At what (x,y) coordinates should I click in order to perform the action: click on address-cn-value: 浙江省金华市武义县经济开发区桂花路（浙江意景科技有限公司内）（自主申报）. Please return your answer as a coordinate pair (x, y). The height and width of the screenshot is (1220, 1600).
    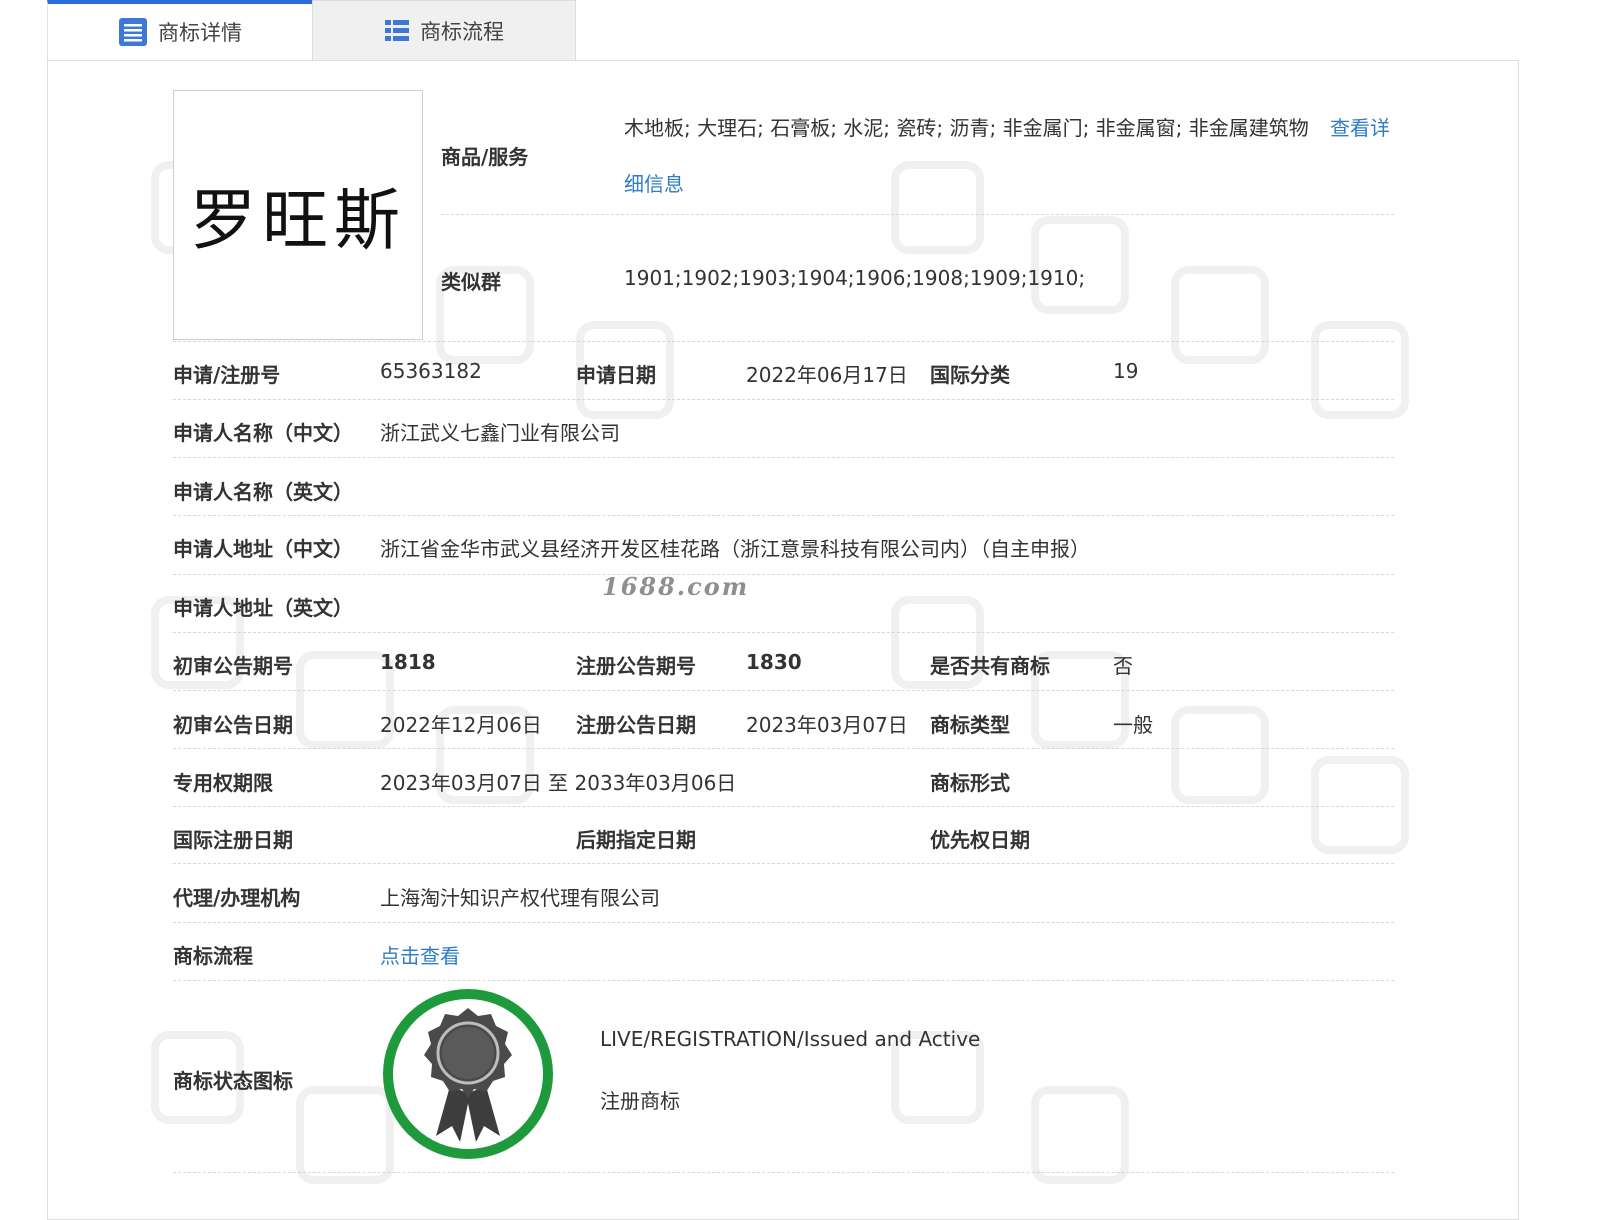
    Looking at the image, I should click on (735, 549).